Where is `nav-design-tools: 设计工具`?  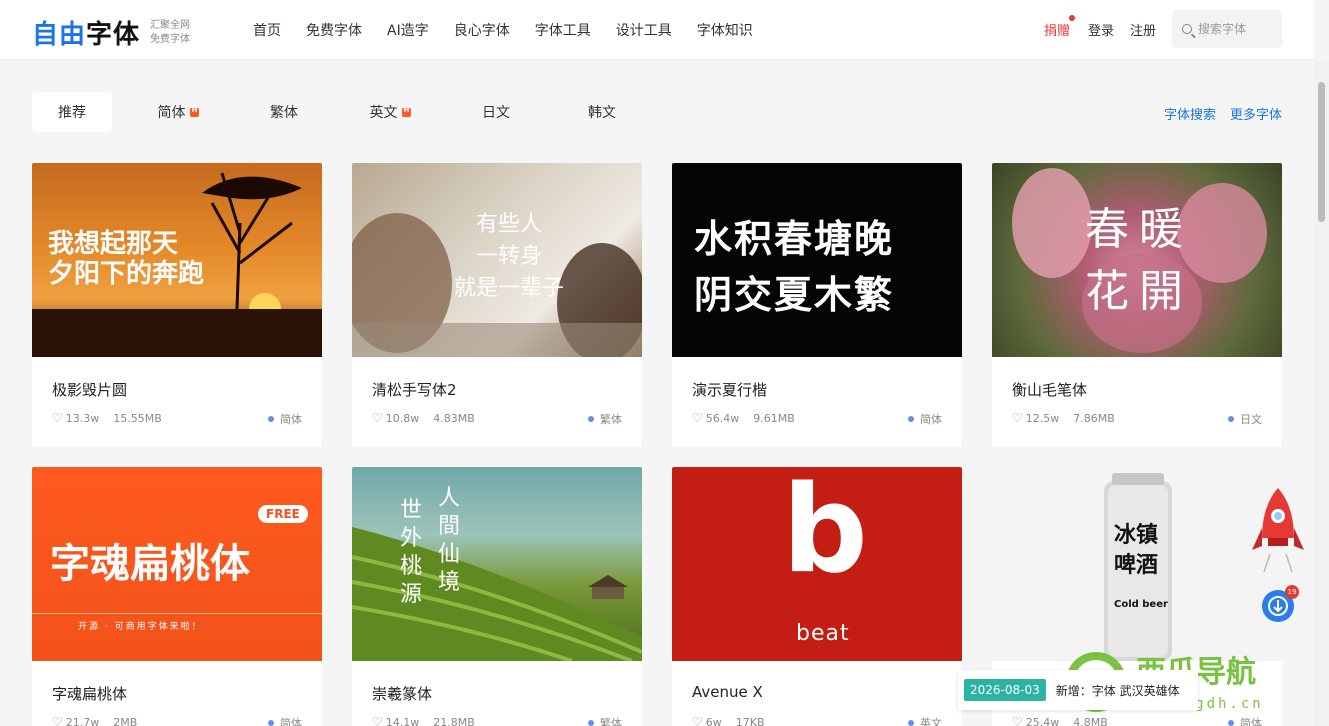 nav-design-tools: 设计工具 is located at coordinates (644, 30).